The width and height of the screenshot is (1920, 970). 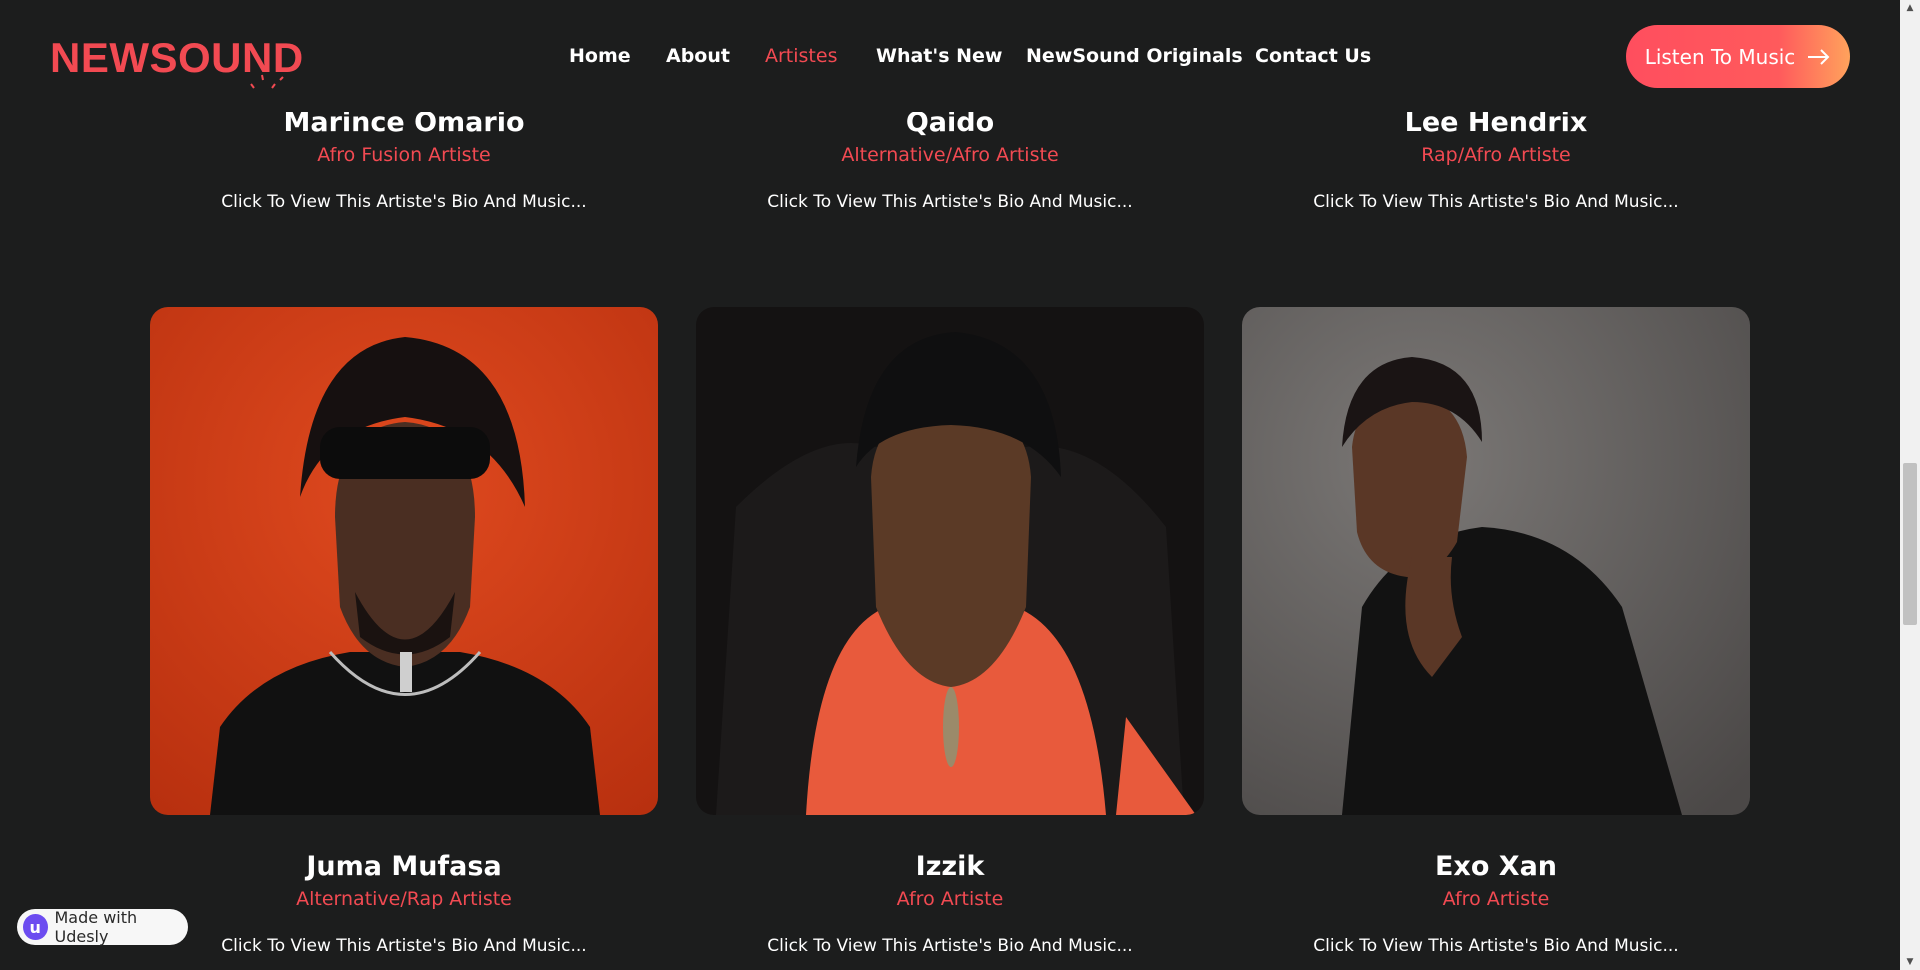 I want to click on cta-label: Listen To Music, so click(x=1720, y=56).